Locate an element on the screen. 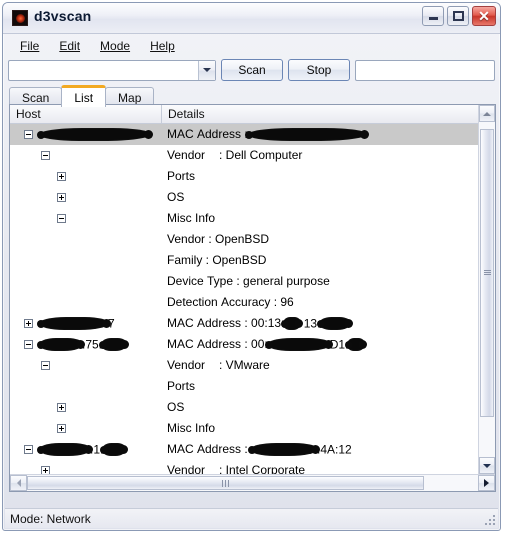 The image size is (505, 533). tab-list: List is located at coordinates (84, 96).